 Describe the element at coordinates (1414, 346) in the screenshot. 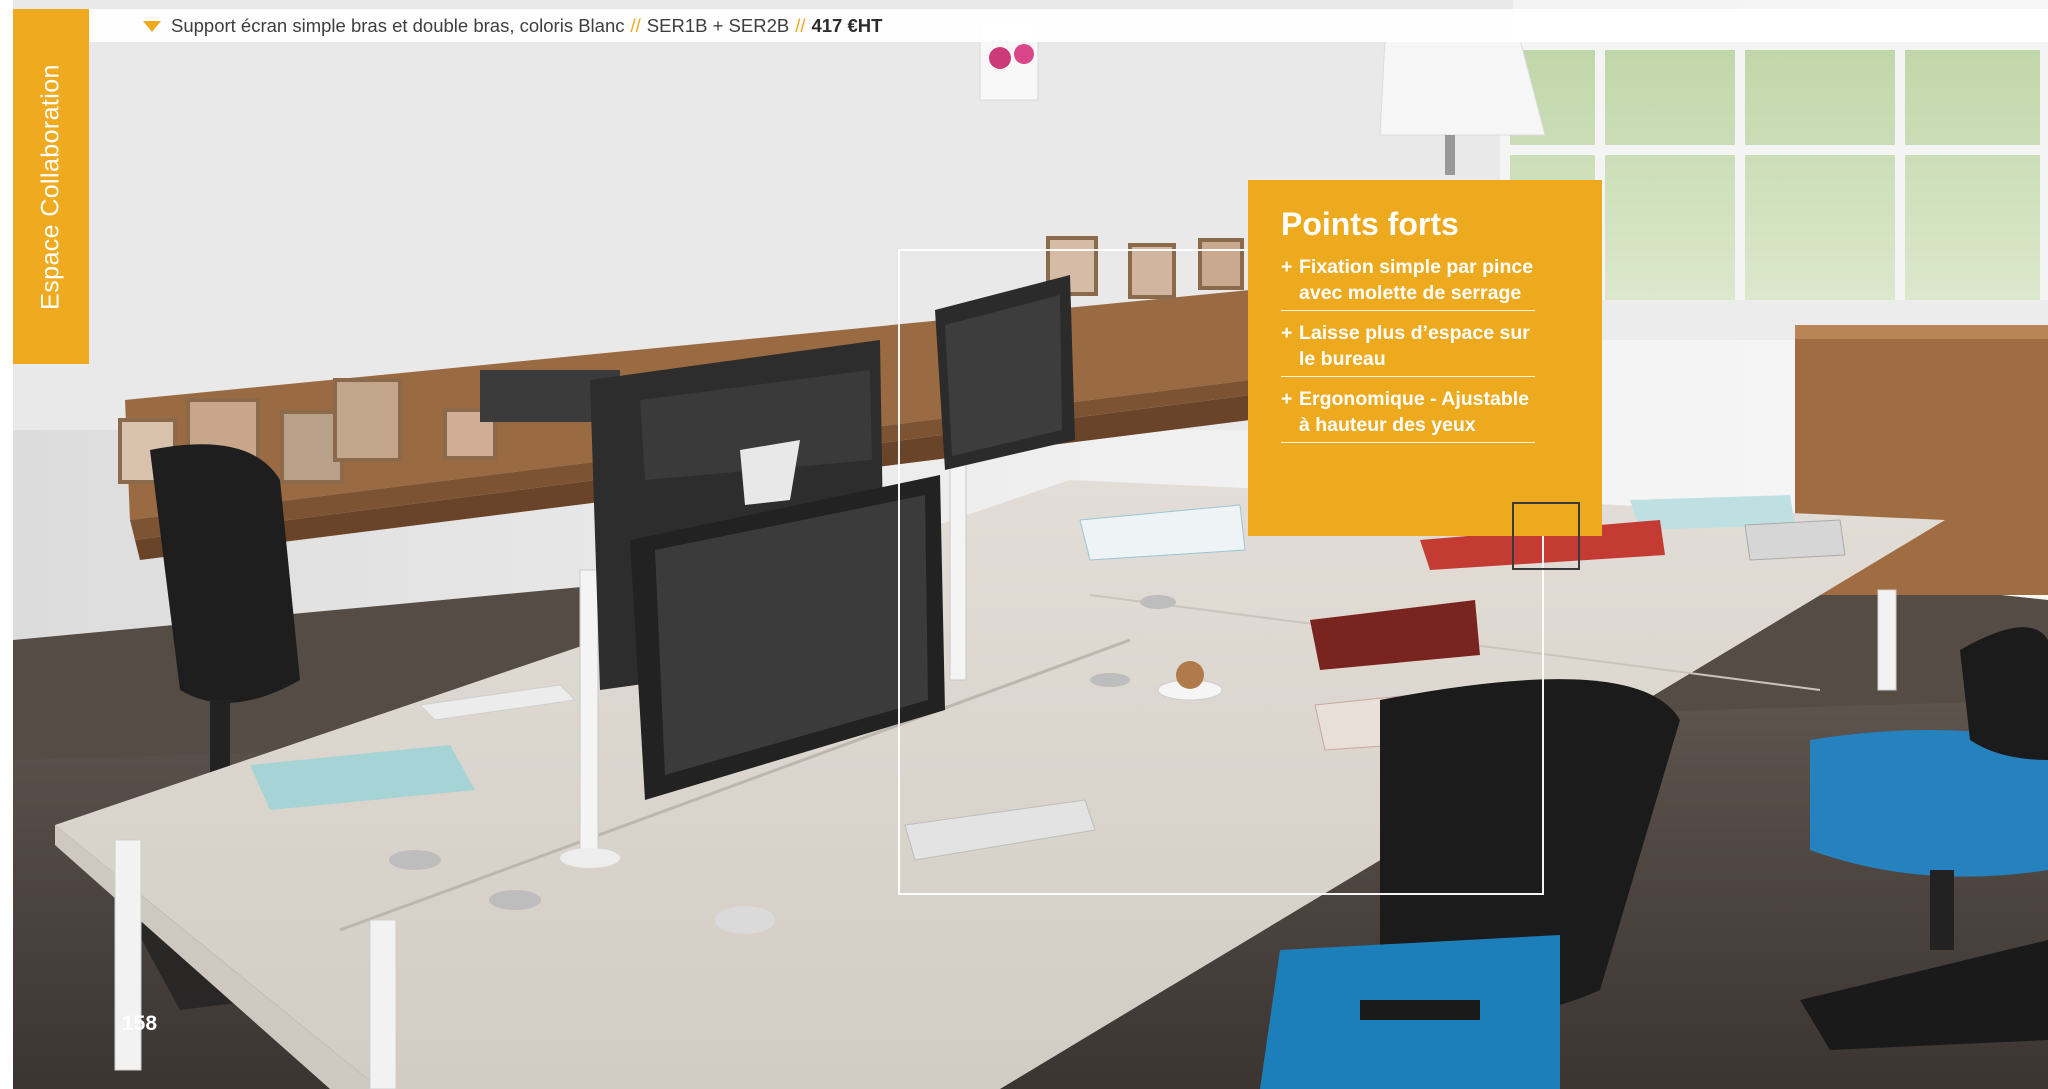

I see `highlight-item-label: Laisse plus d’espace sur le bureau` at that location.